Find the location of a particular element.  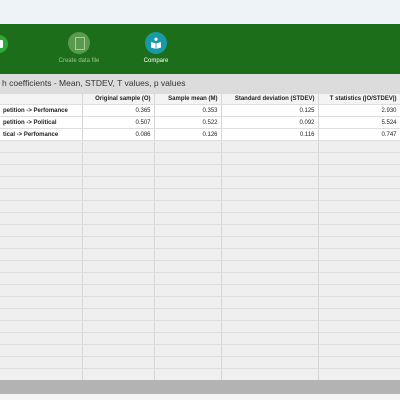

cell-stdev: 0.092 is located at coordinates (270, 122).